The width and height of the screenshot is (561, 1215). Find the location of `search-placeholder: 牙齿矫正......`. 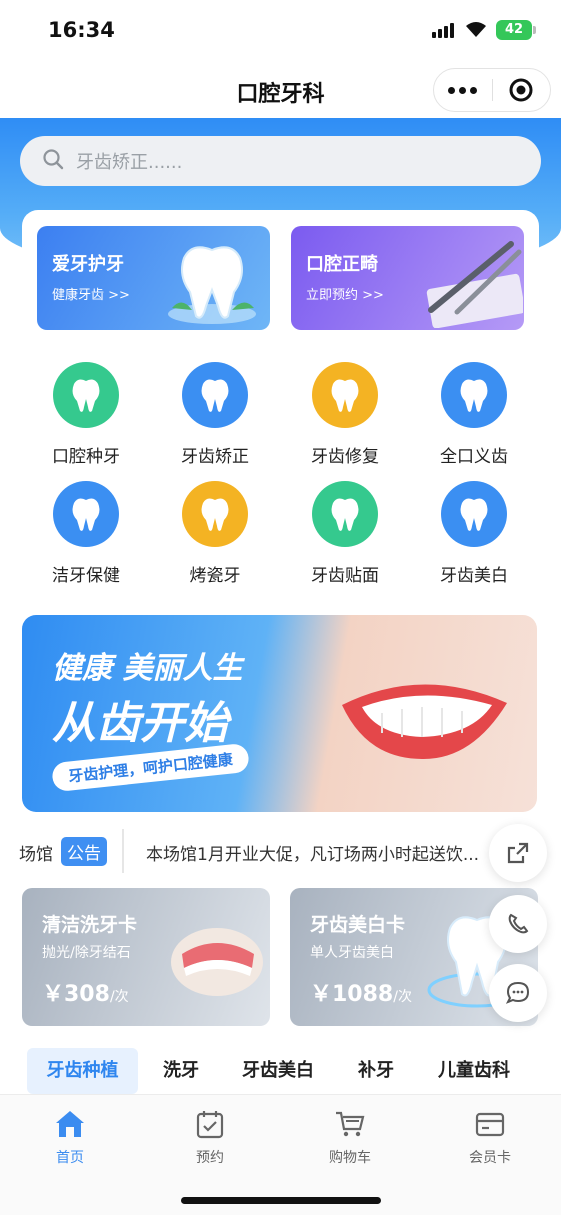

search-placeholder: 牙齿矫正...... is located at coordinates (129, 162).